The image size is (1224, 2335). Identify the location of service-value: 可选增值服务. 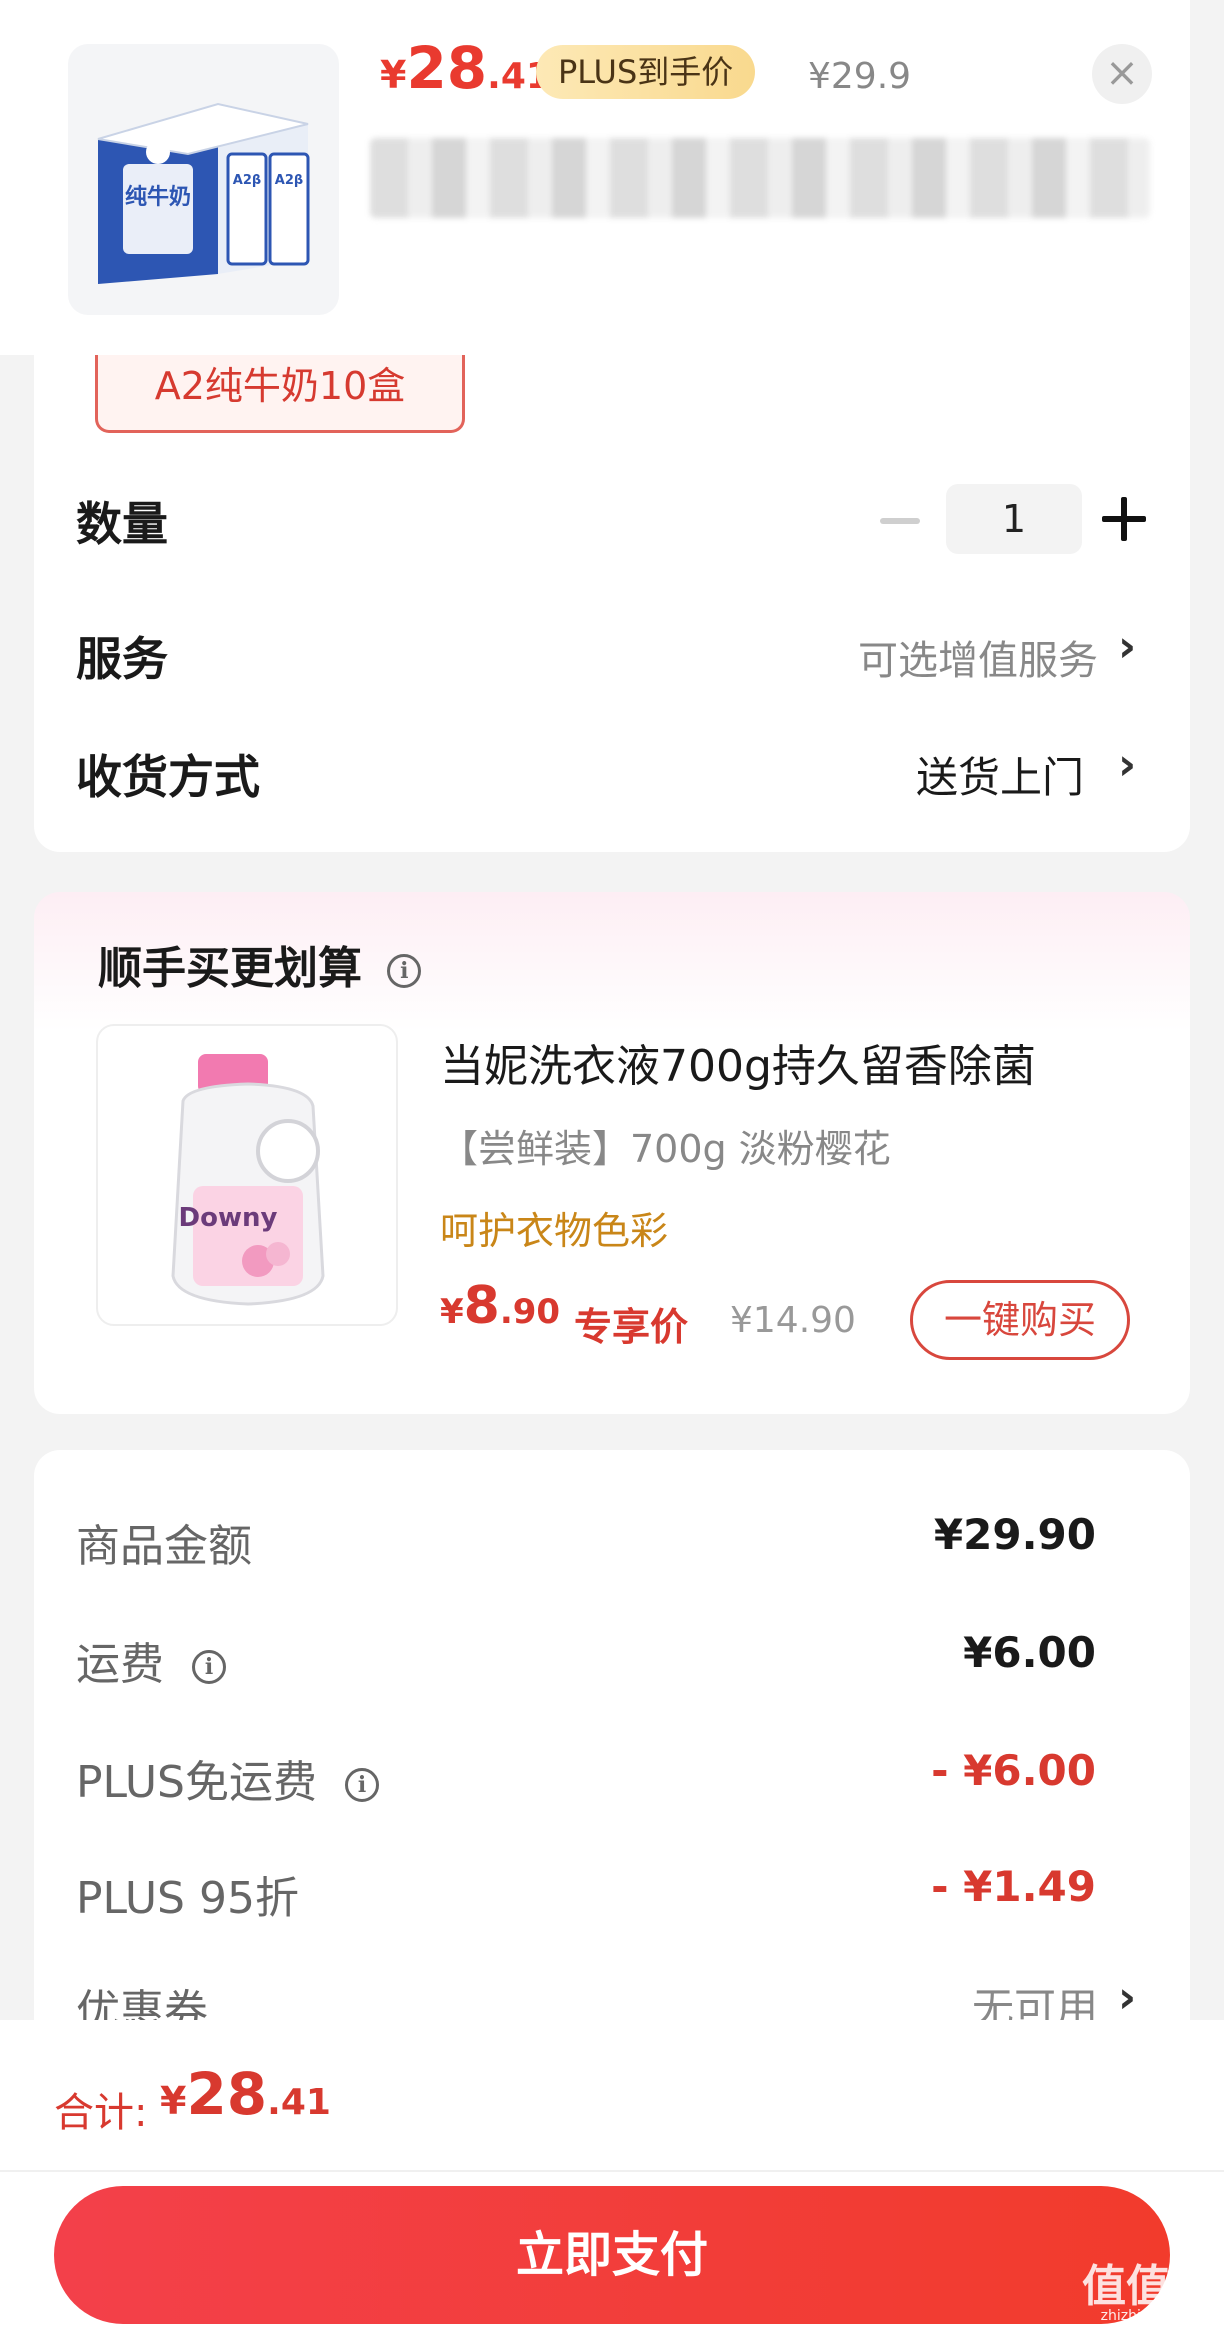
(978, 657).